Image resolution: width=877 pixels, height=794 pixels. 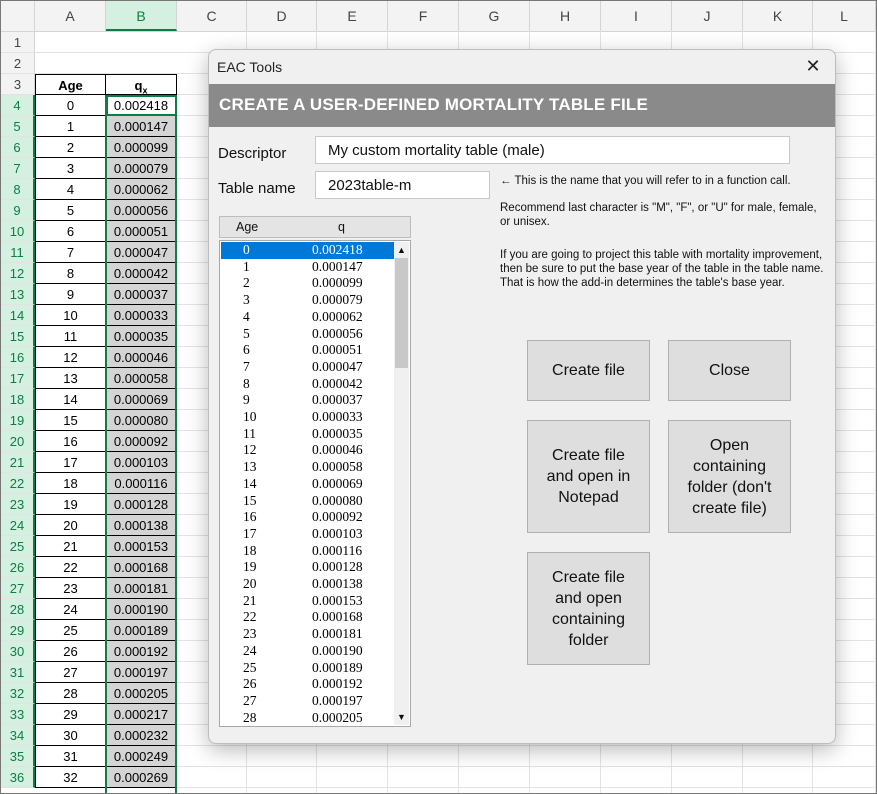 I want to click on listbox-item: 13 0.000058, so click(x=309, y=467).